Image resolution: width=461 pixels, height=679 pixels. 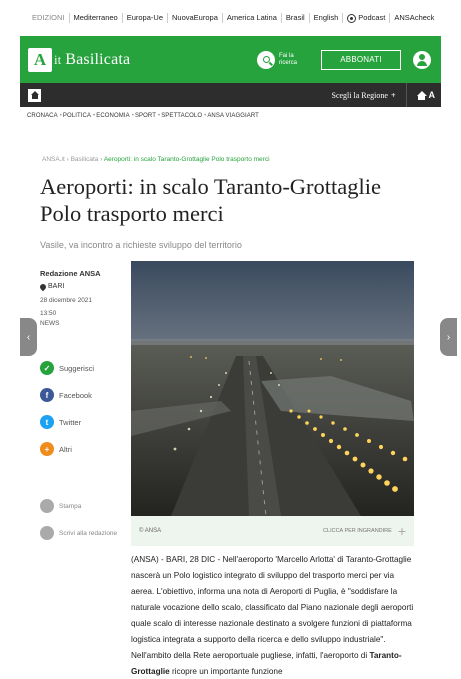 I want to click on category-politica: POLITICA, so click(x=77, y=116).